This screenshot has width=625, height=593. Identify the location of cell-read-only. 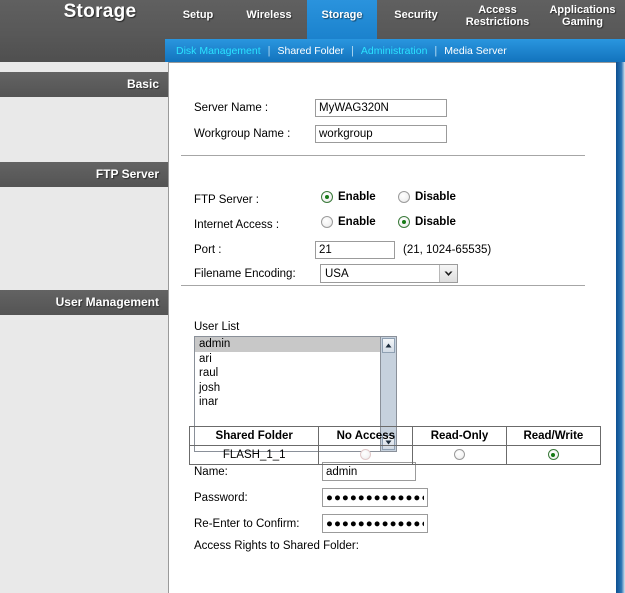
(459, 455).